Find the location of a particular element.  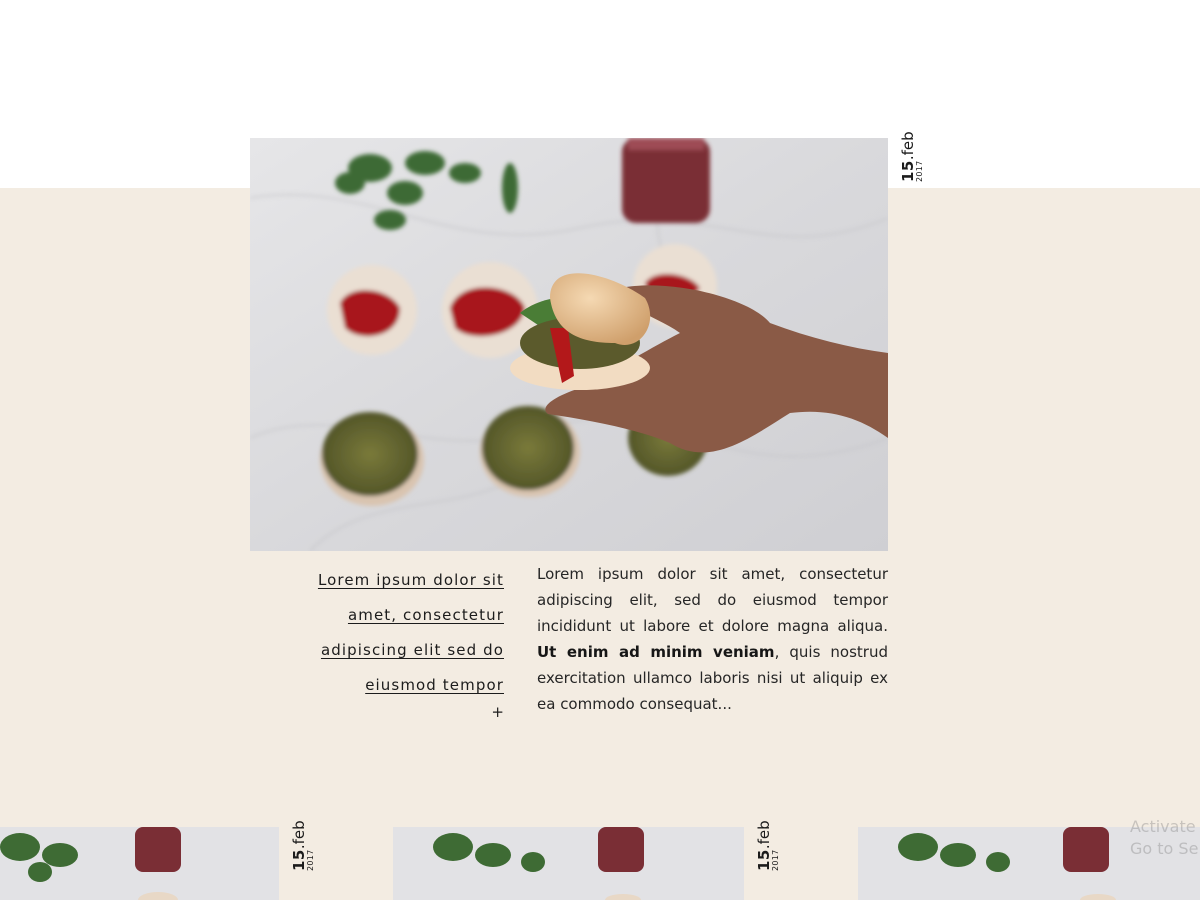

watermark-line-2: Go to Se is located at coordinates (1164, 848).